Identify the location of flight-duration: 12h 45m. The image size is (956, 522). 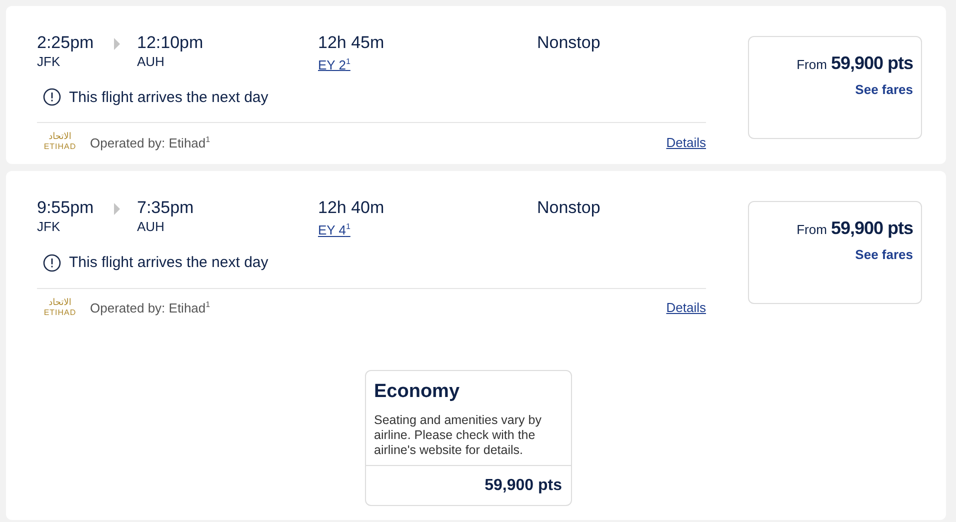
(352, 43).